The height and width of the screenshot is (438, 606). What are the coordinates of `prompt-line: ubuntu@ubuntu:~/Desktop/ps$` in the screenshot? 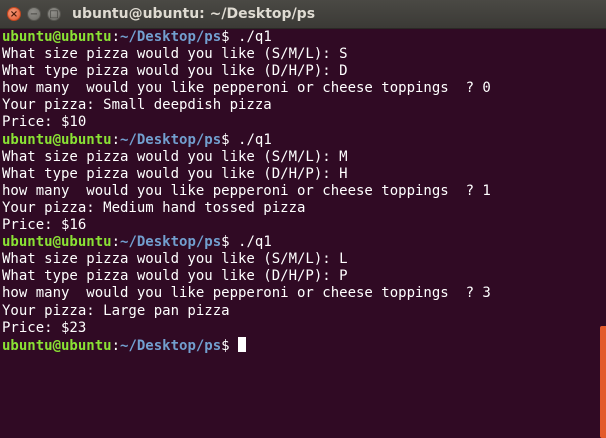 It's located at (301, 345).